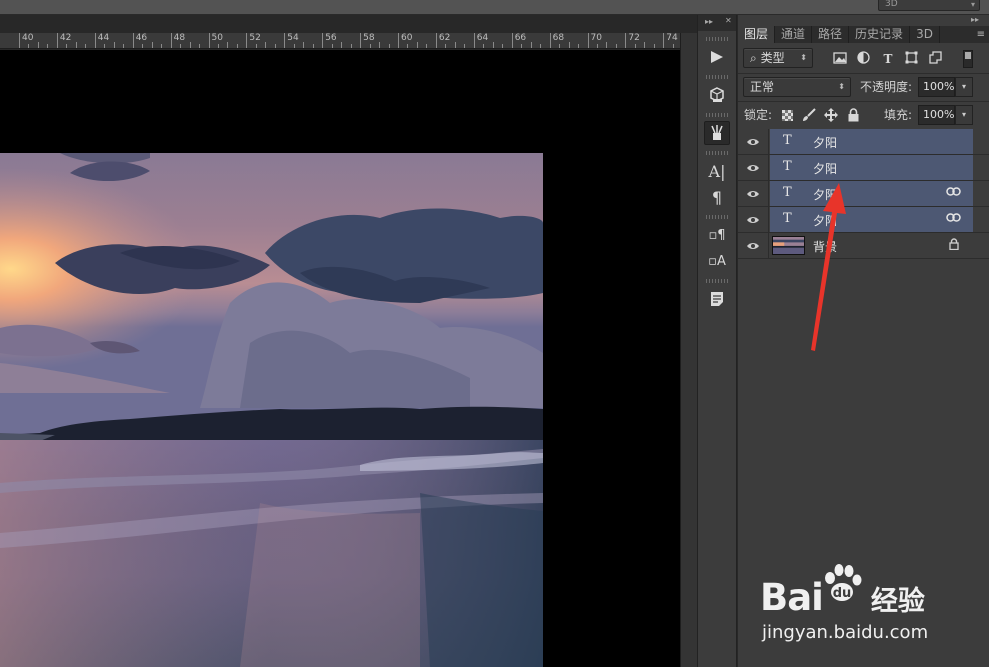 The height and width of the screenshot is (667, 989). What do you see at coordinates (757, 34) in the screenshot?
I see `tab-layers: 图层` at bounding box center [757, 34].